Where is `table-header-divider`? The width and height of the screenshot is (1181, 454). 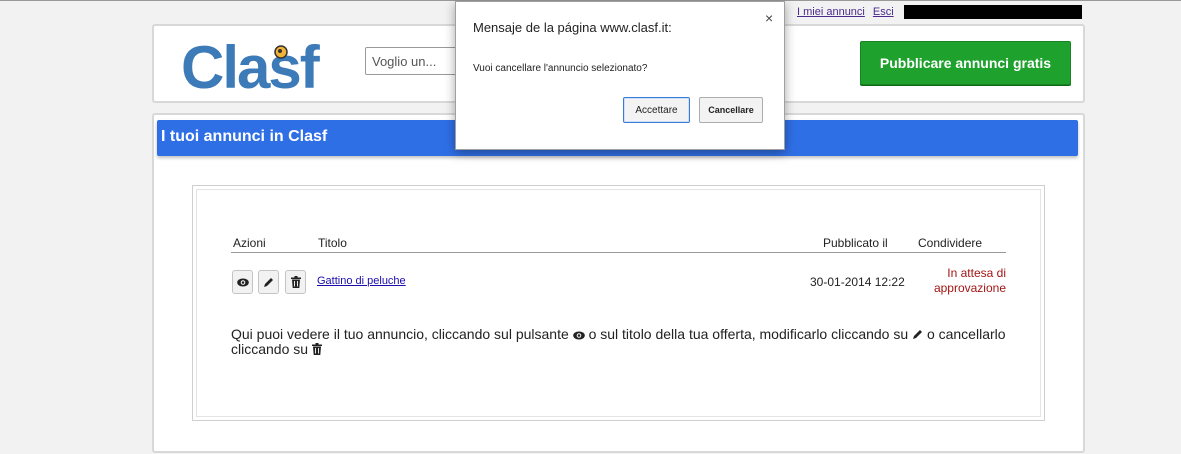 table-header-divider is located at coordinates (618, 252).